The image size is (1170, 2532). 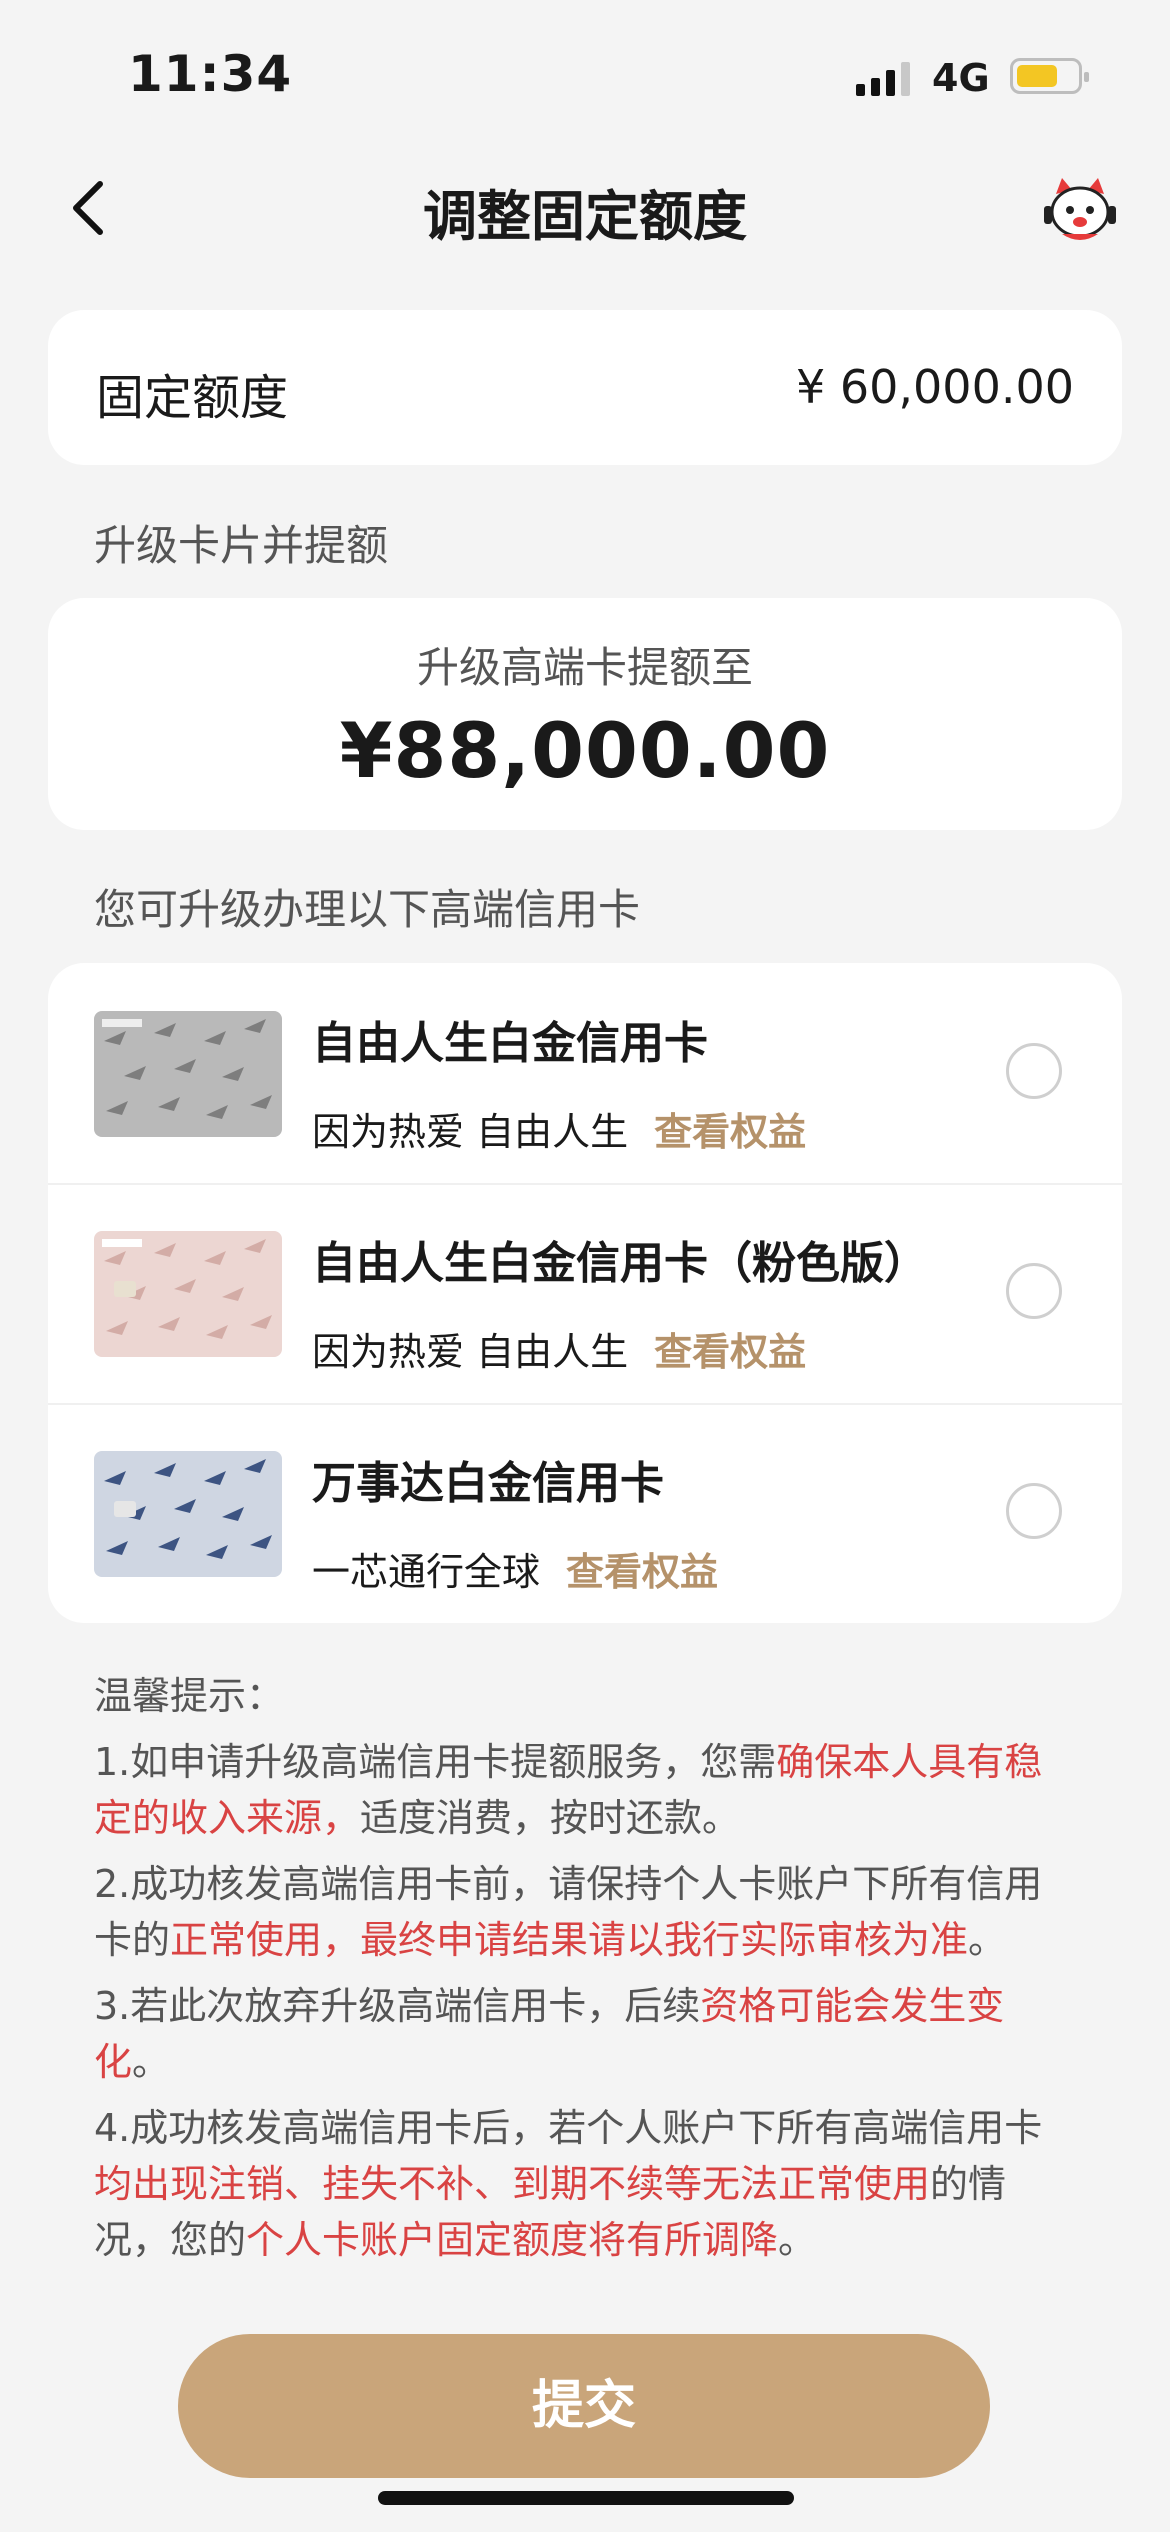 I want to click on tip-item: 3.若此次放弃升级高端信用卡，后续资格可能会发生变化。, so click(x=584, y=2034).